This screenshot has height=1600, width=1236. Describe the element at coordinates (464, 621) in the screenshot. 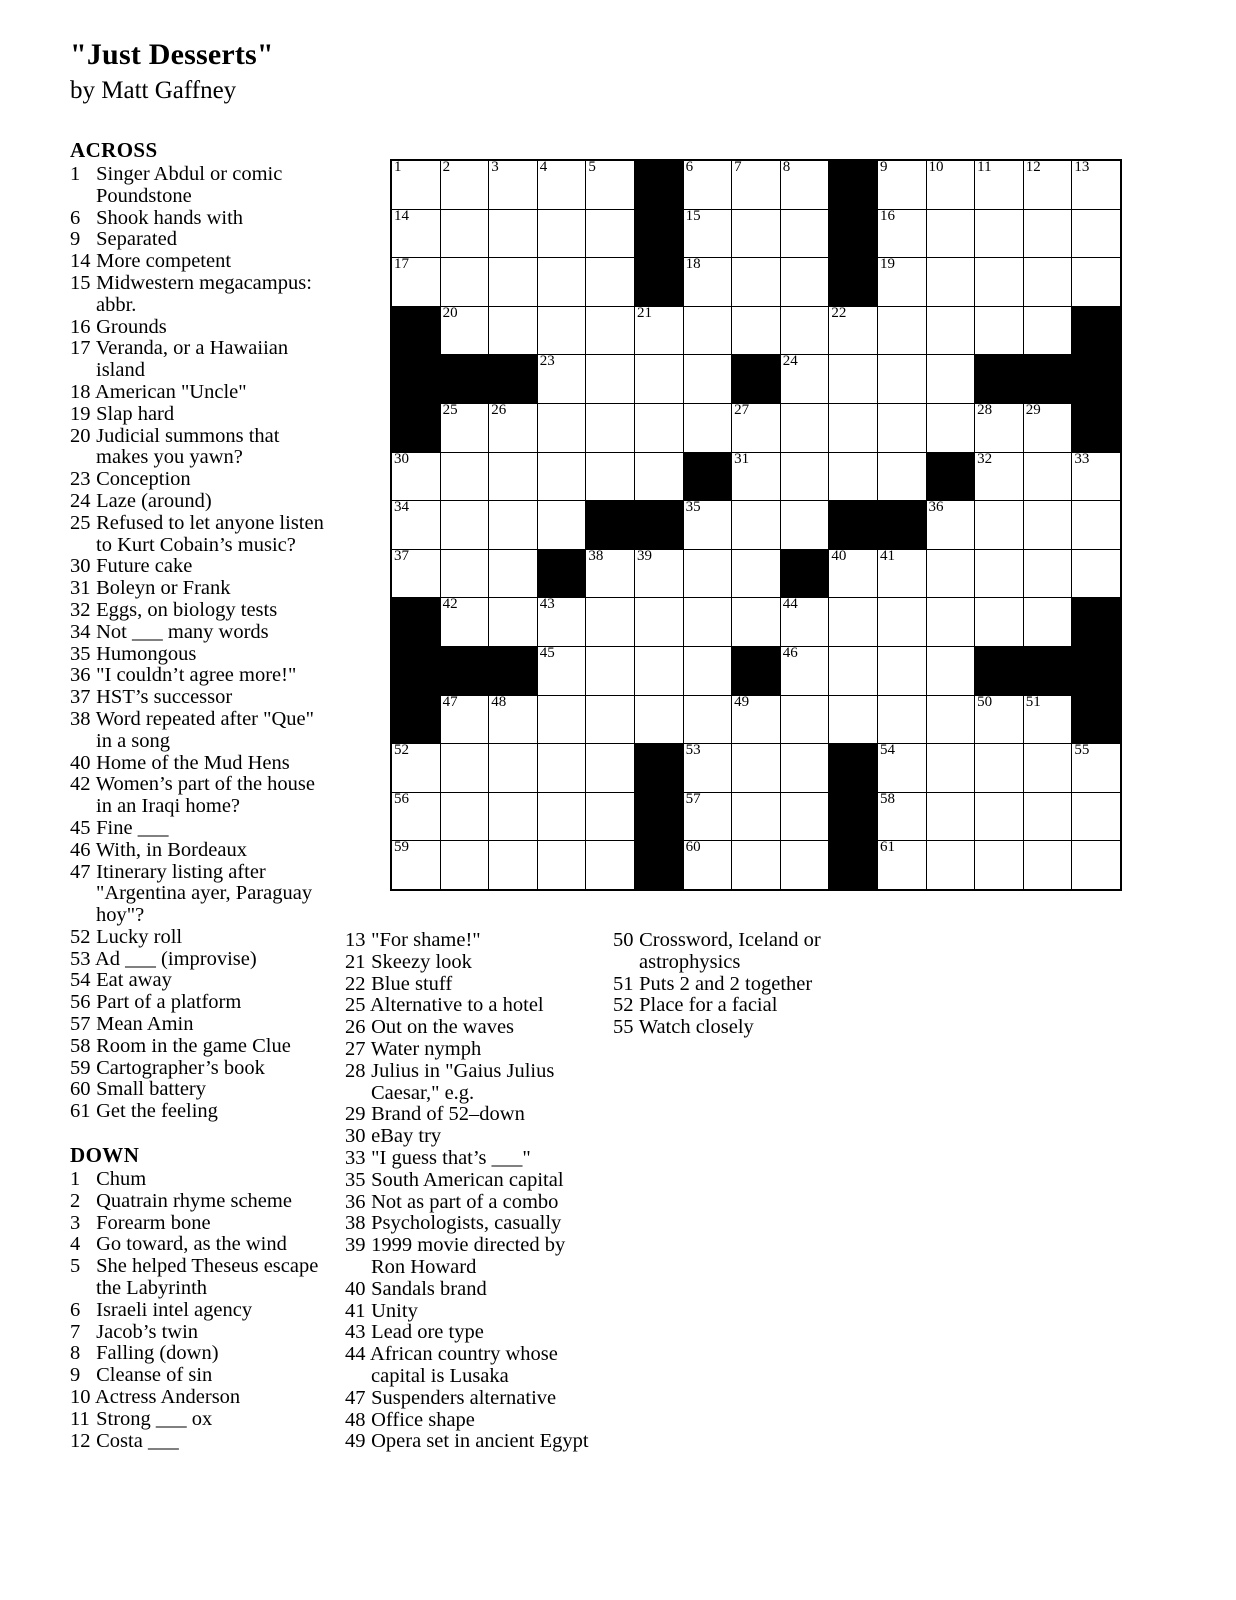

I see `grid-cell: 42` at that location.